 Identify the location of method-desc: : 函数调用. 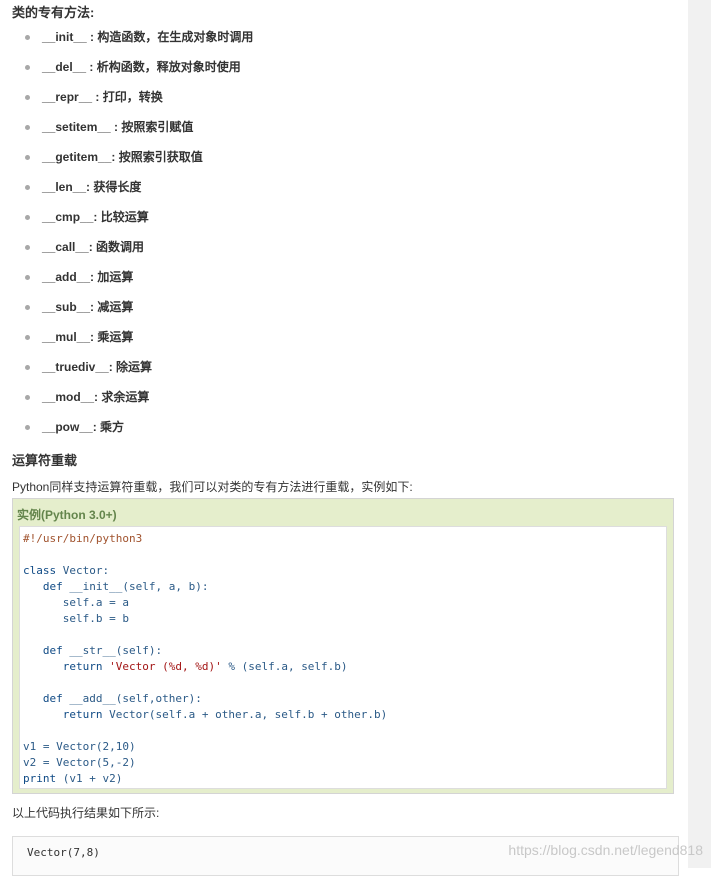
(116, 247).